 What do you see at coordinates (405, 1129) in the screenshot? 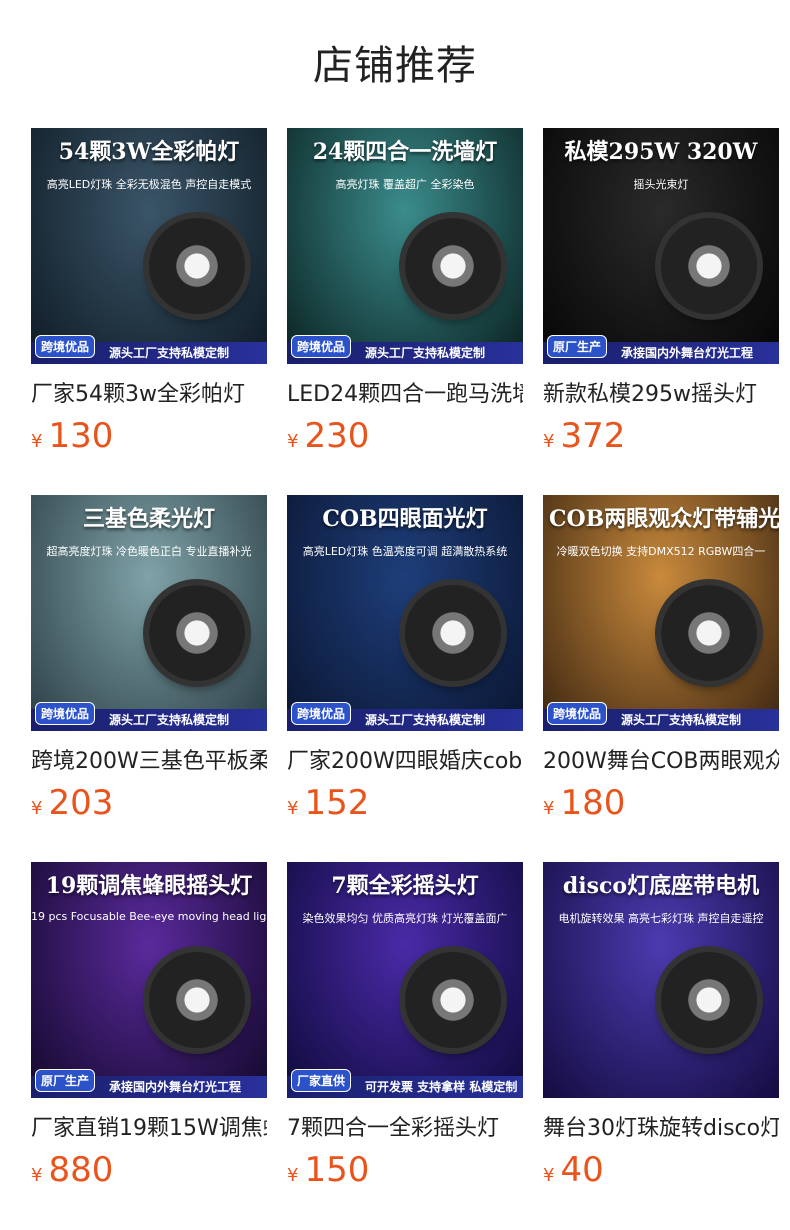
I see `product-name: 7颗四合一全彩摇头灯` at bounding box center [405, 1129].